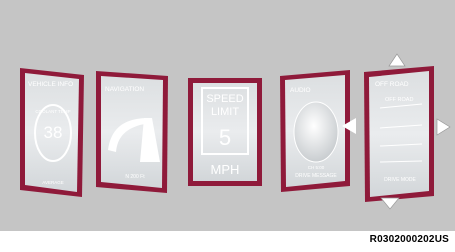  I want to click on panel-audio: AUDIO CH 5:00 DRIVE MESSAGE, so click(318, 131).